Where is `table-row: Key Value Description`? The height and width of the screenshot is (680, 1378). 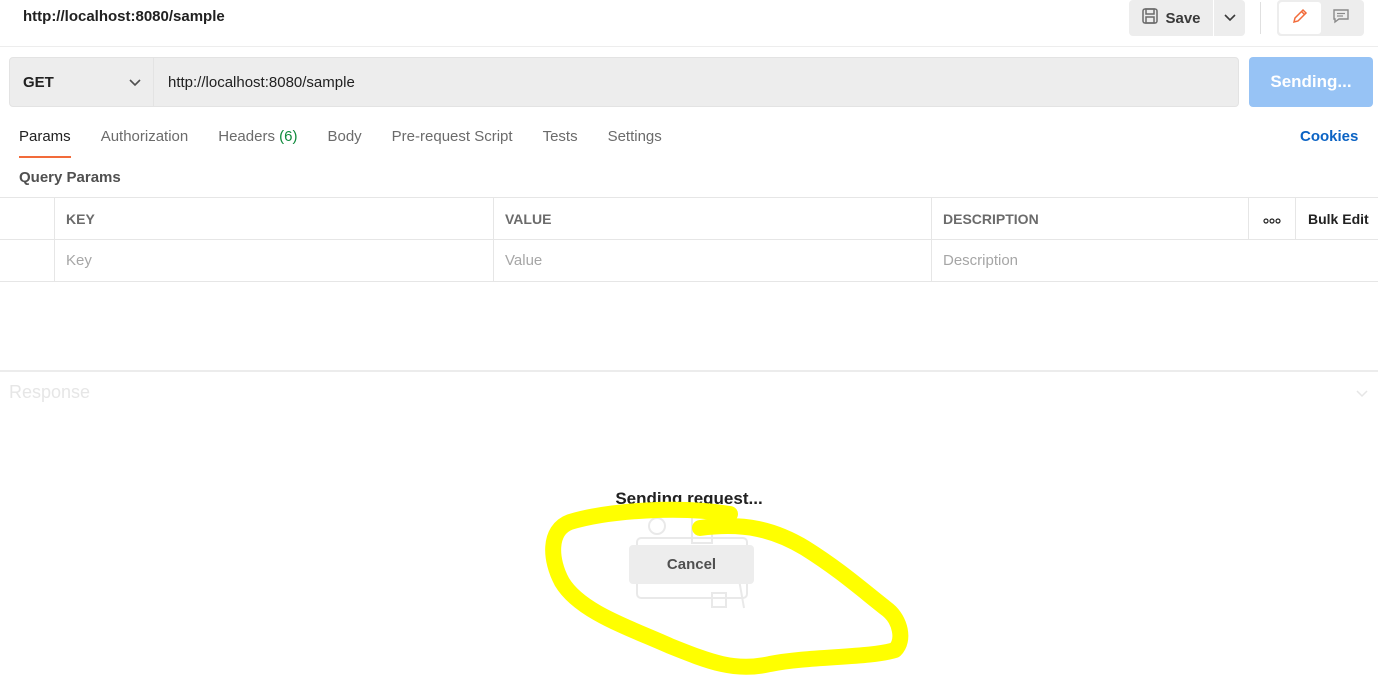
table-row: Key Value Description is located at coordinates (689, 261).